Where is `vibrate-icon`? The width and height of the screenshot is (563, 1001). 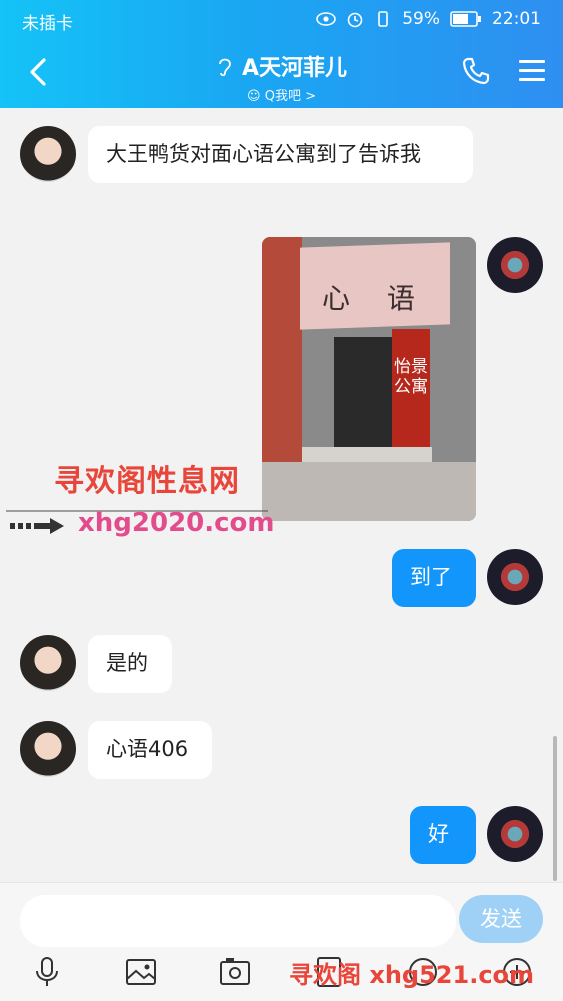 vibrate-icon is located at coordinates (383, 19).